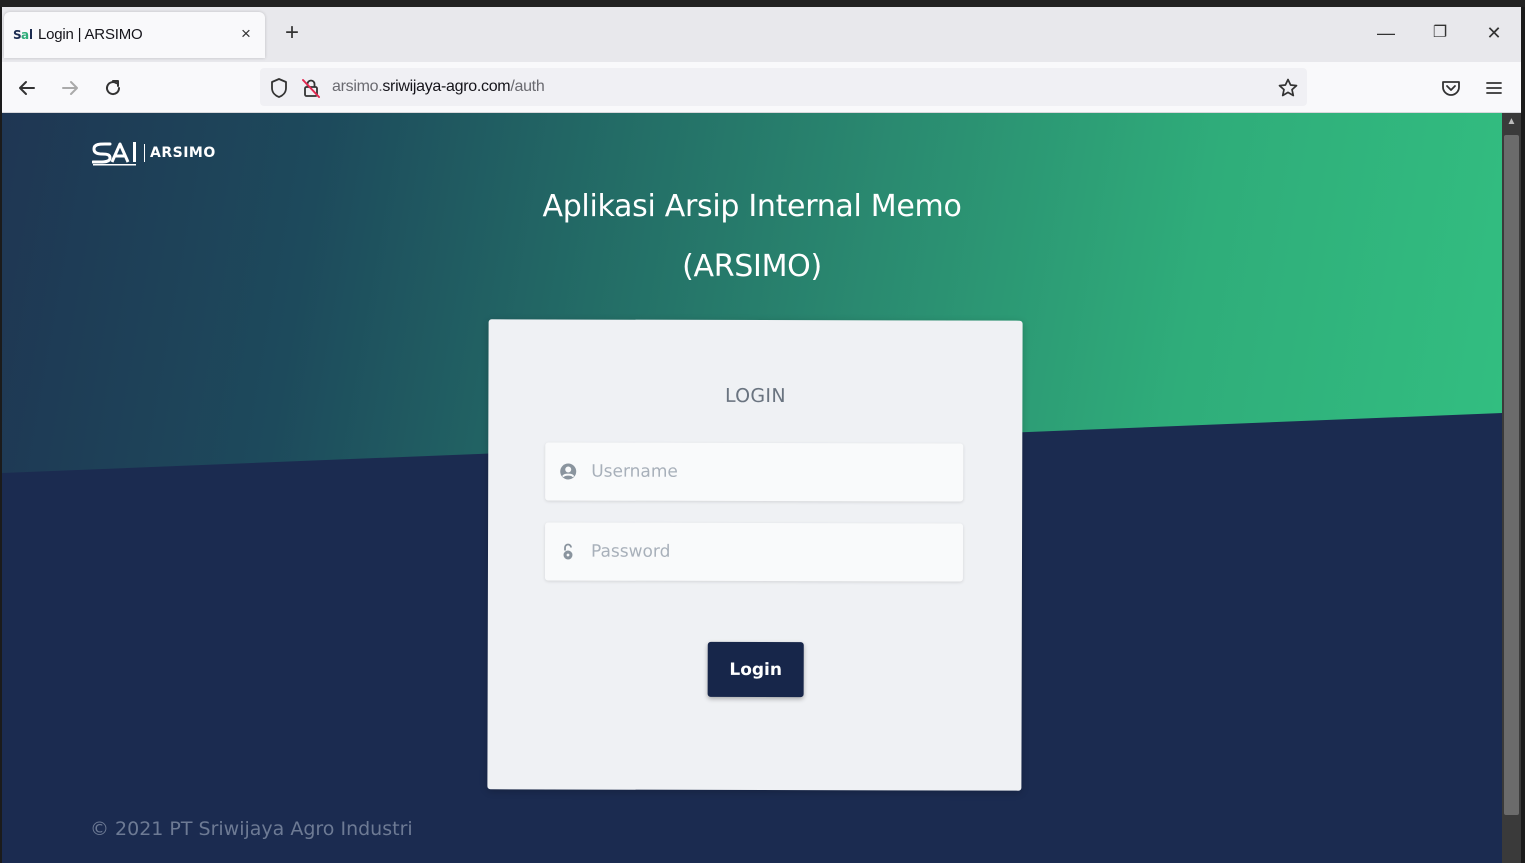  I want to click on page-title: Aplikasi Arsip Internal Memo (ARSIMO), so click(752, 237).